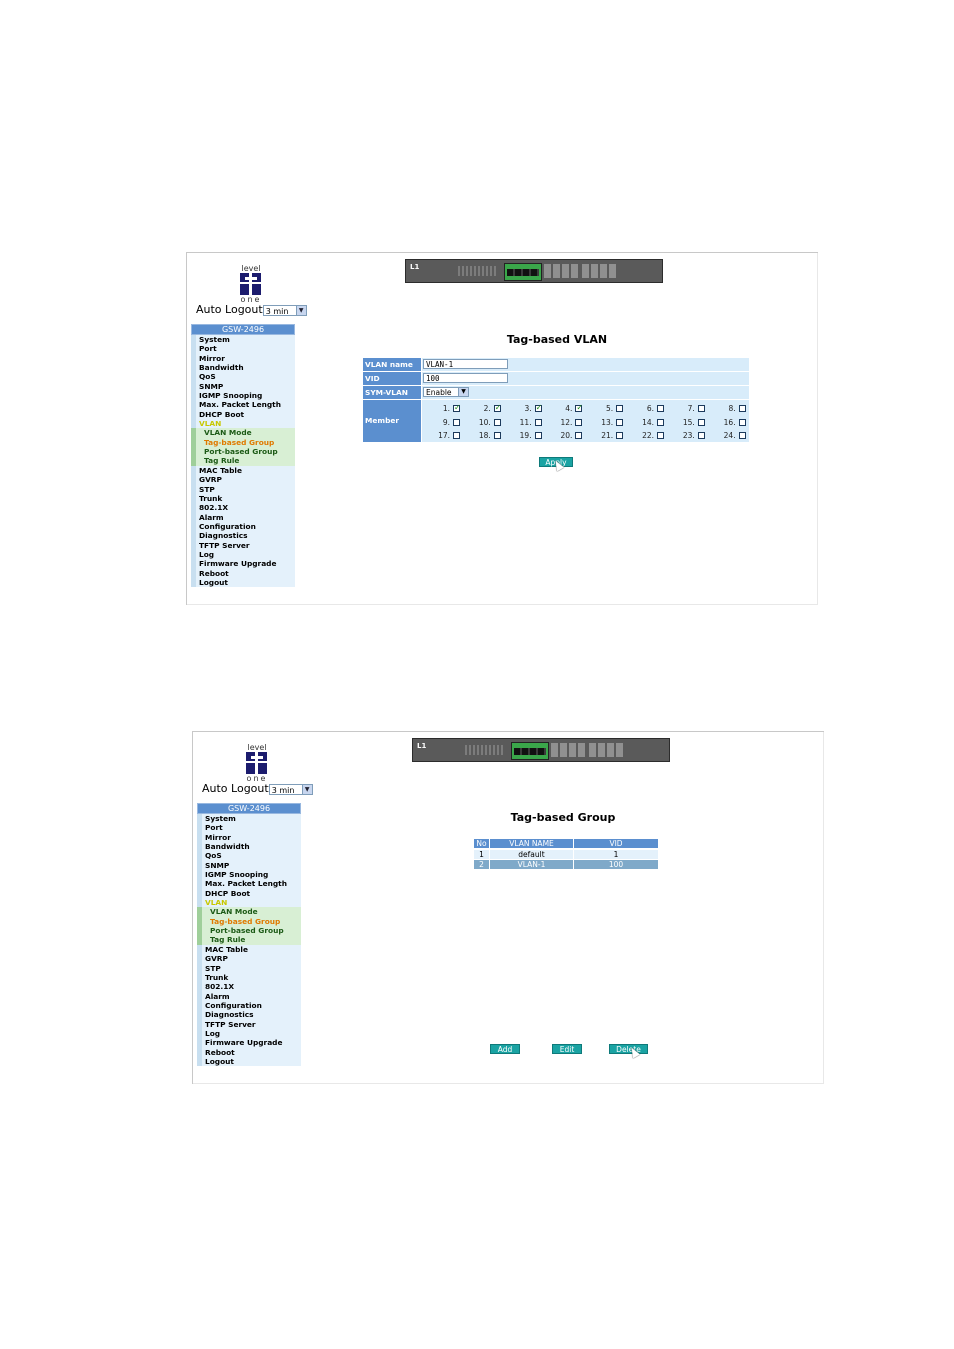  What do you see at coordinates (531, 843) in the screenshot?
I see `col-header-vlan-name: VLAN NAME` at bounding box center [531, 843].